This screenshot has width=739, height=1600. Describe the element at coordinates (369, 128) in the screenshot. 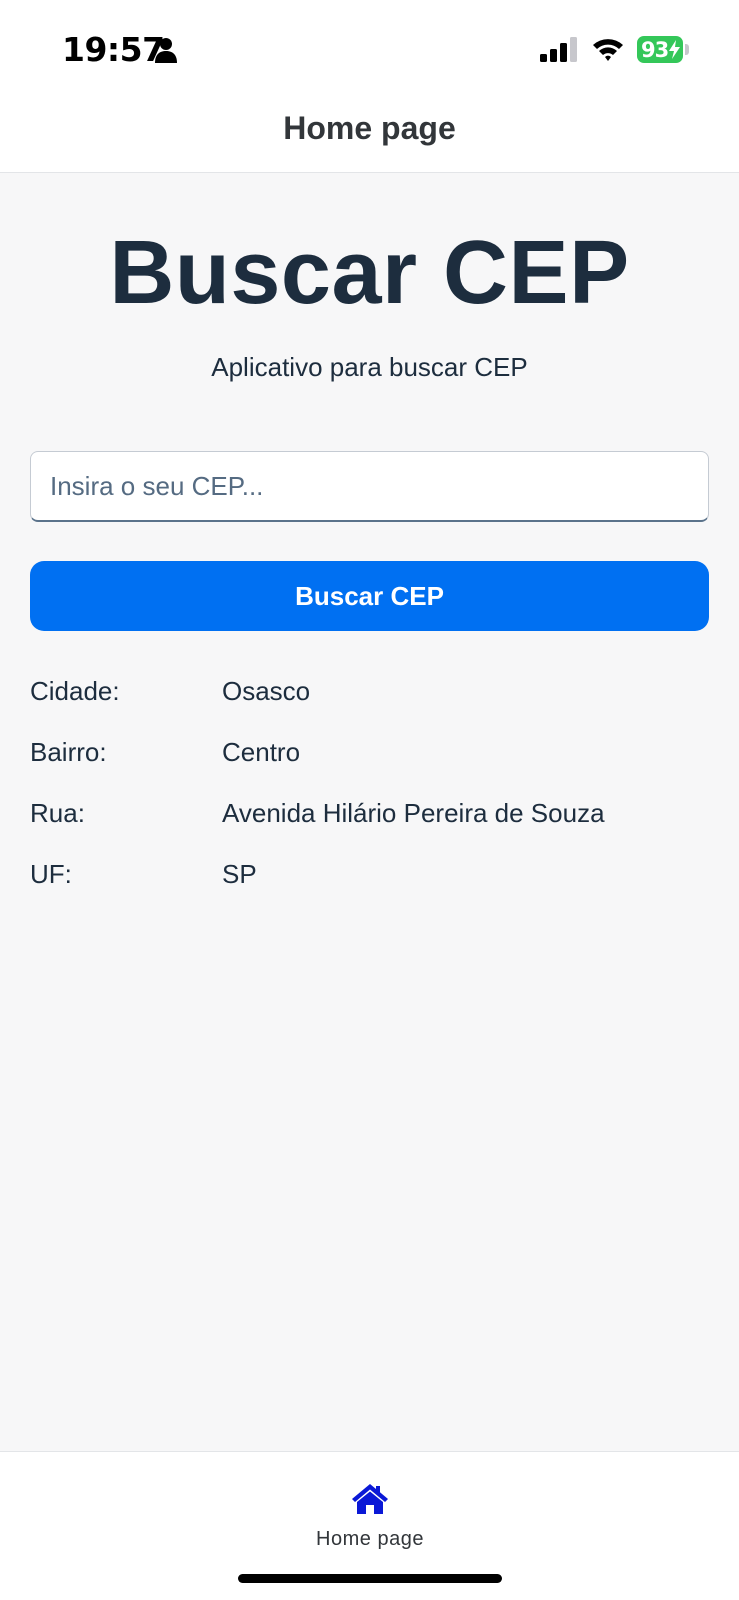

I see `page-title: Home page` at that location.